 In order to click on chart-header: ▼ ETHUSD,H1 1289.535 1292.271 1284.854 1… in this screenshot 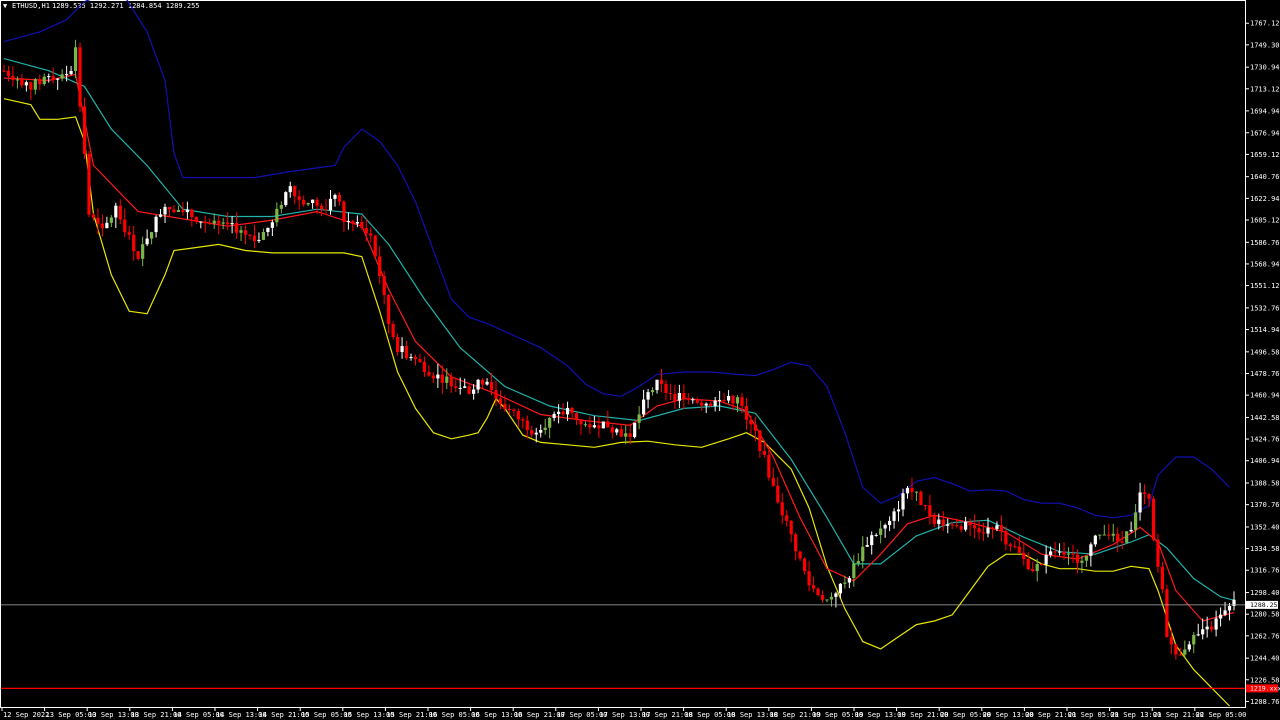, I will do `click(101, 6)`.